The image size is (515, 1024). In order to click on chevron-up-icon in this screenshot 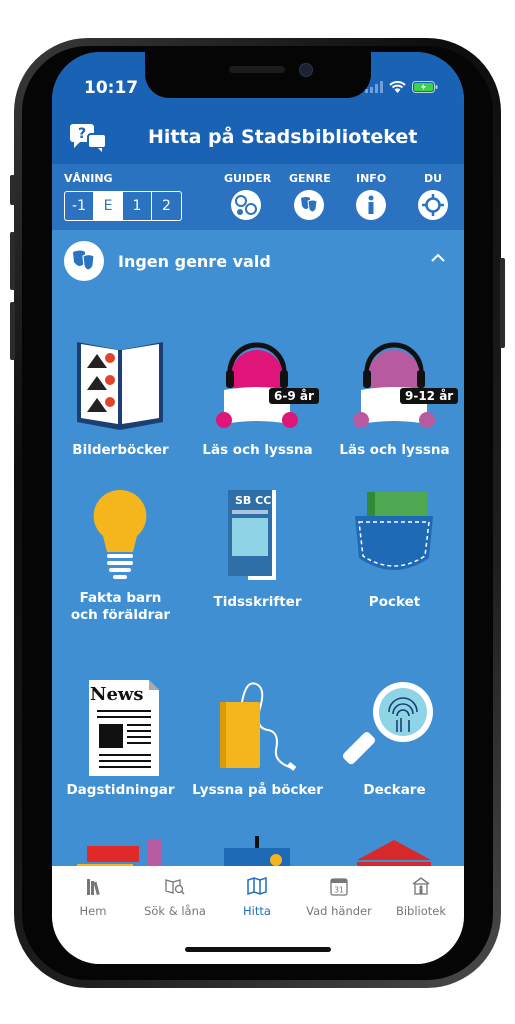, I will do `click(438, 258)`.